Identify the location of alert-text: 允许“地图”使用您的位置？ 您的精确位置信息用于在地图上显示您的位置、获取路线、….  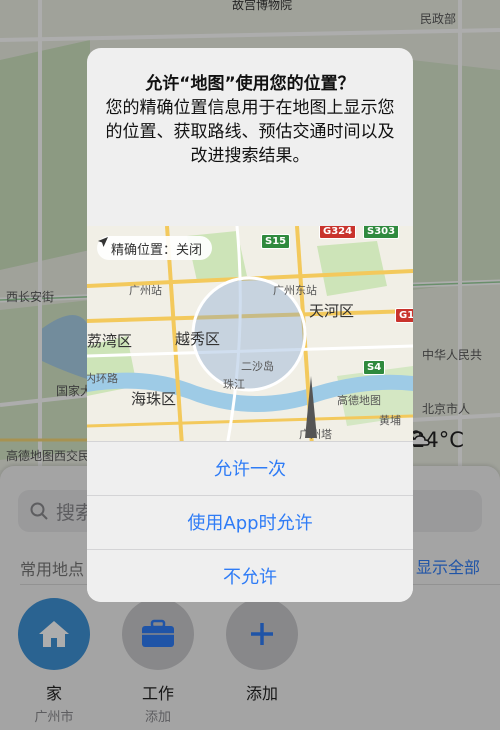
(250, 108).